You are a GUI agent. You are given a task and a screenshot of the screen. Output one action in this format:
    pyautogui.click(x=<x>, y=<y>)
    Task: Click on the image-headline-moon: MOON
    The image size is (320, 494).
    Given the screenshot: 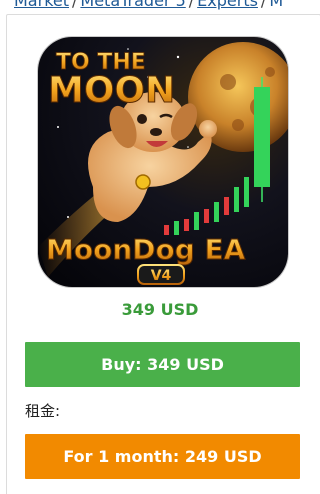 What is the action you would take?
    pyautogui.click(x=111, y=90)
    